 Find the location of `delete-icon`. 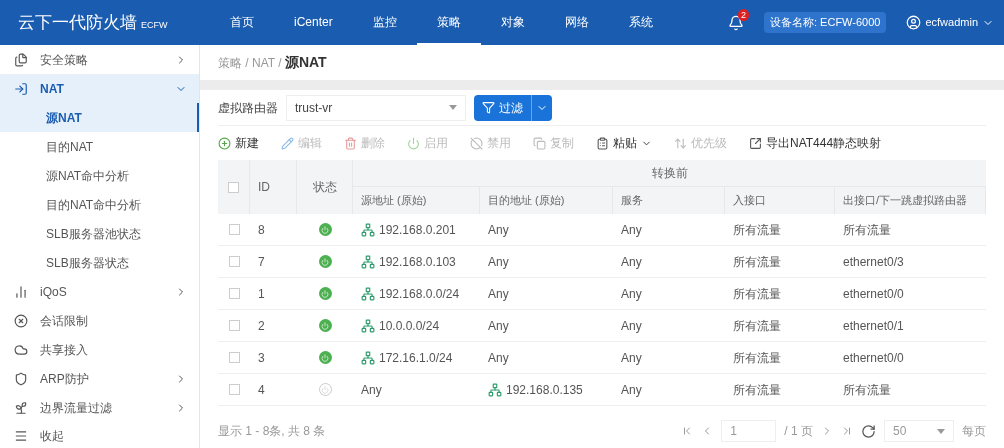

delete-icon is located at coordinates (350, 143).